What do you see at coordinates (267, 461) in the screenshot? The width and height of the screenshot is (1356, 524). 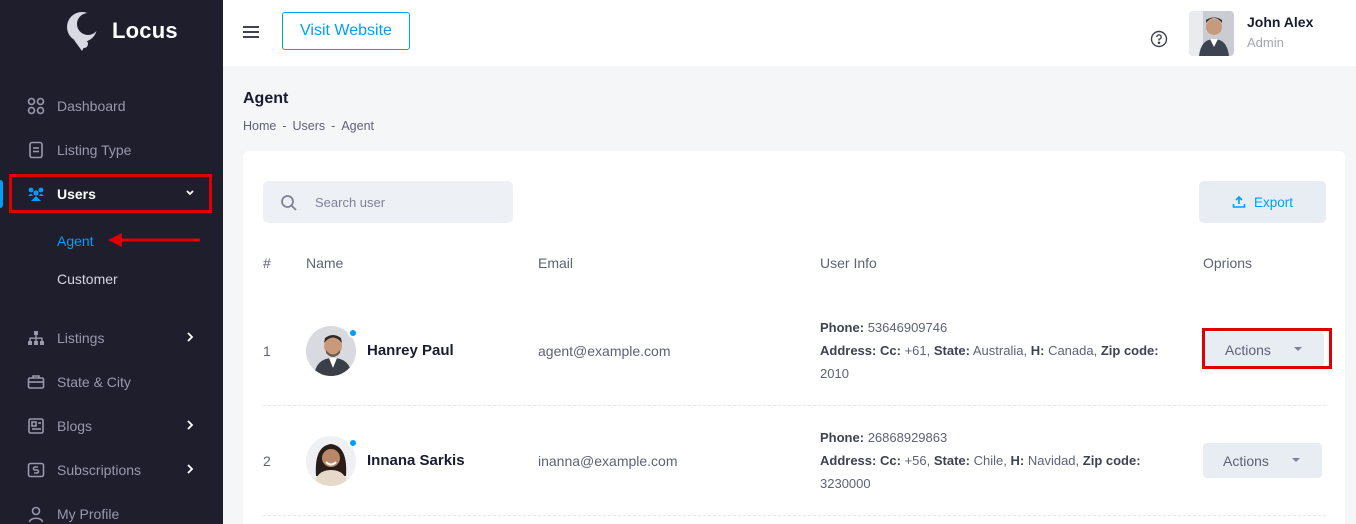 I see `row-number: 2` at bounding box center [267, 461].